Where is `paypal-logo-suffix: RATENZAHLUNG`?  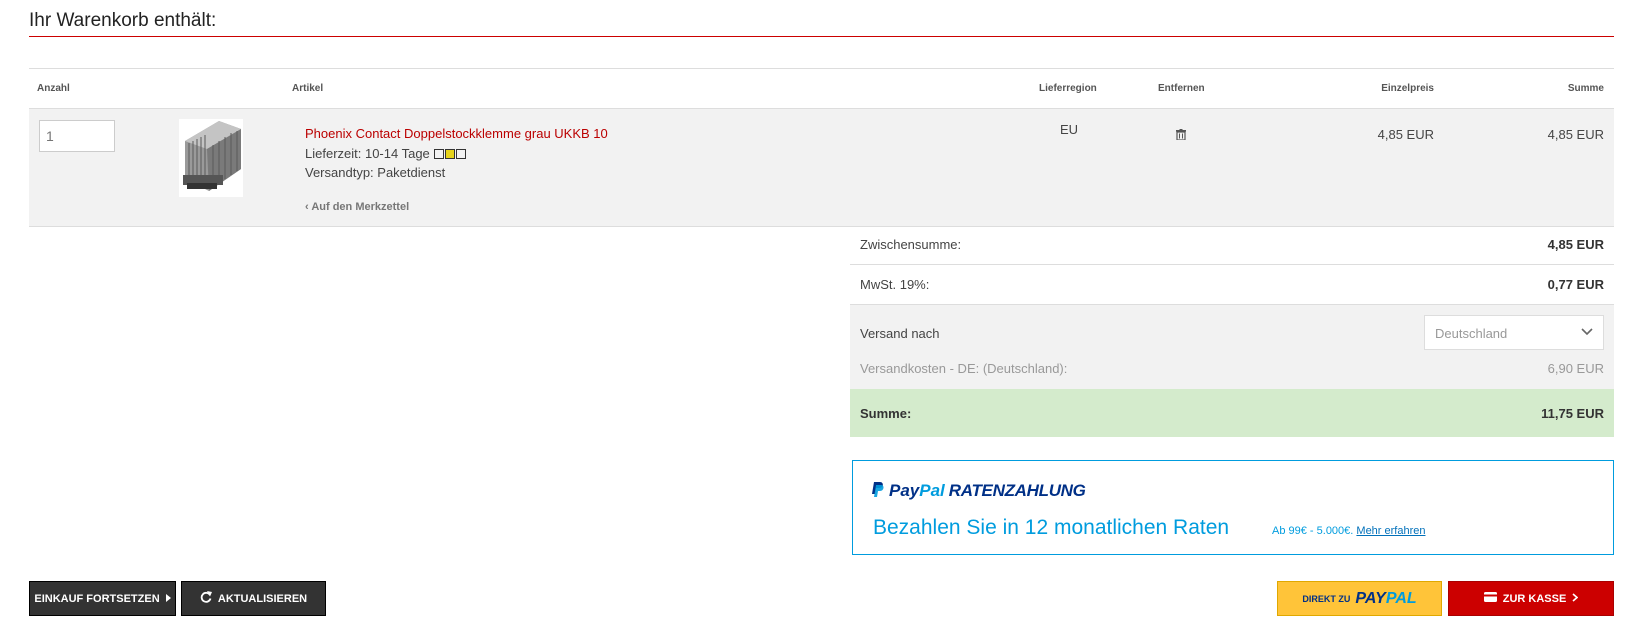
paypal-logo-suffix: RATENZAHLUNG is located at coordinates (1017, 490).